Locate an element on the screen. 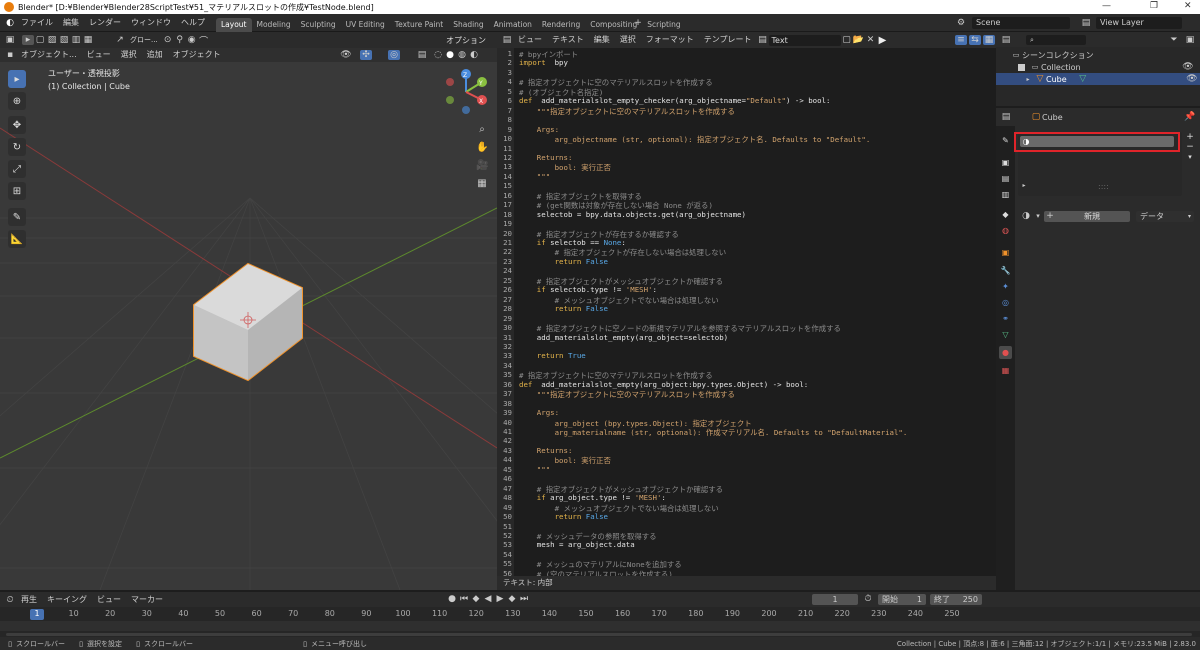 The height and width of the screenshot is (650, 1200). filter-icon: ⏷ is located at coordinates (1174, 40).